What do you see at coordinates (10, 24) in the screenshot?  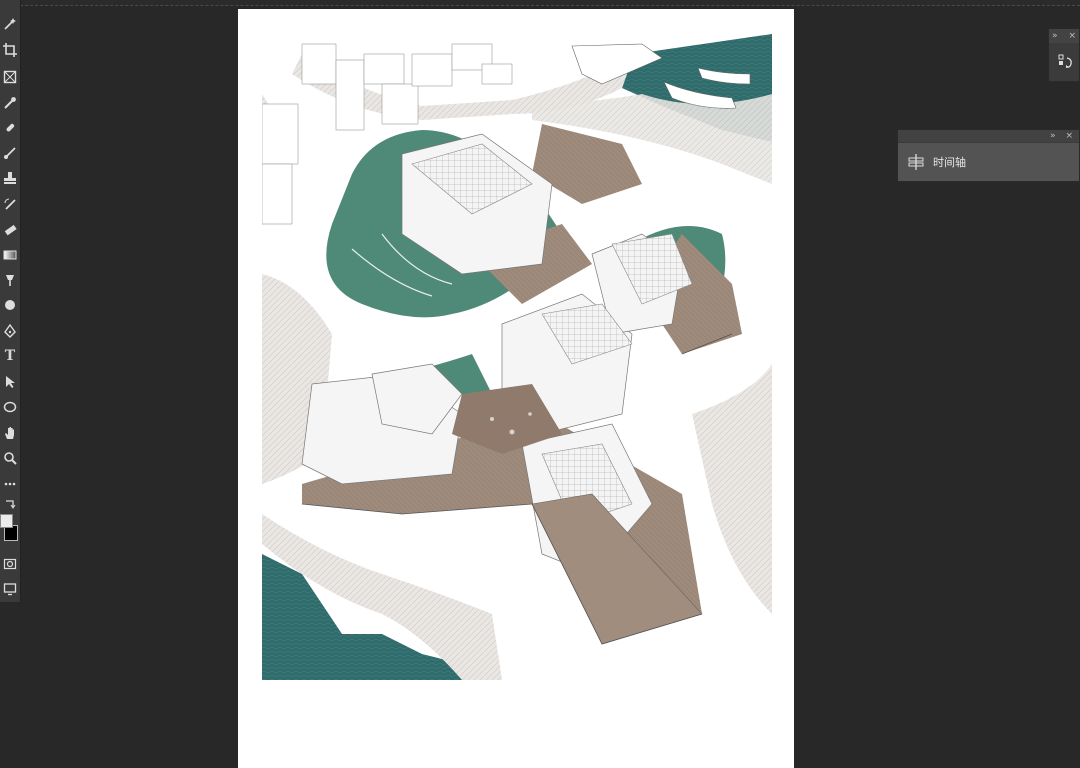 I see `magic-wand-icon` at bounding box center [10, 24].